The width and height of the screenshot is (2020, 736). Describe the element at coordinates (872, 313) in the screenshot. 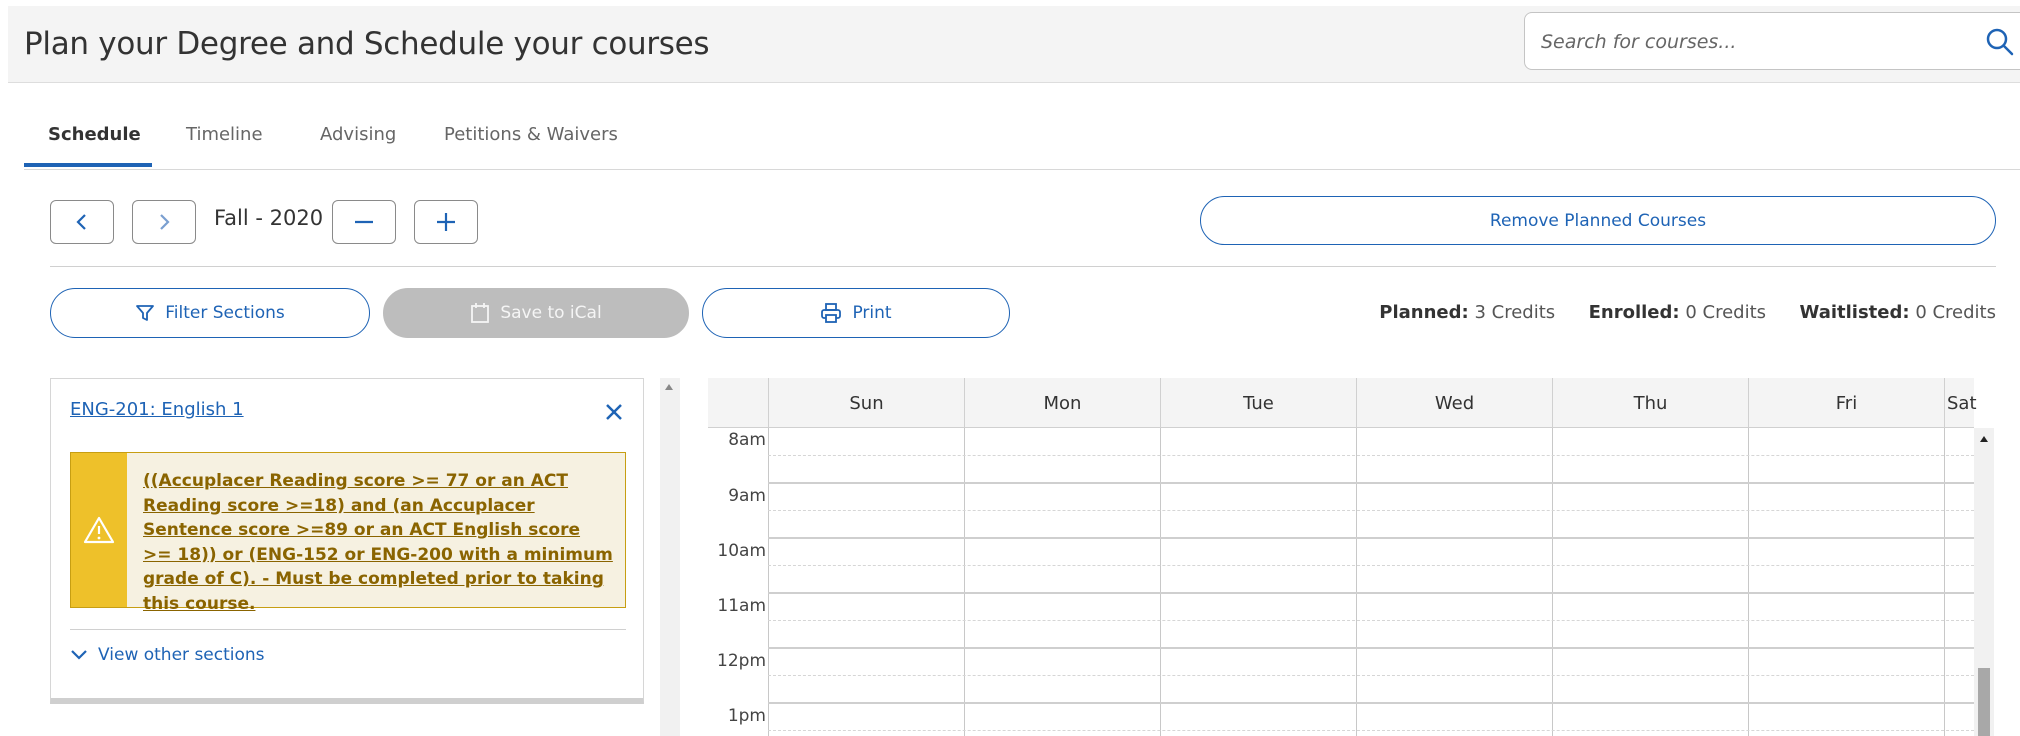

I see `print-label: Print` at that location.